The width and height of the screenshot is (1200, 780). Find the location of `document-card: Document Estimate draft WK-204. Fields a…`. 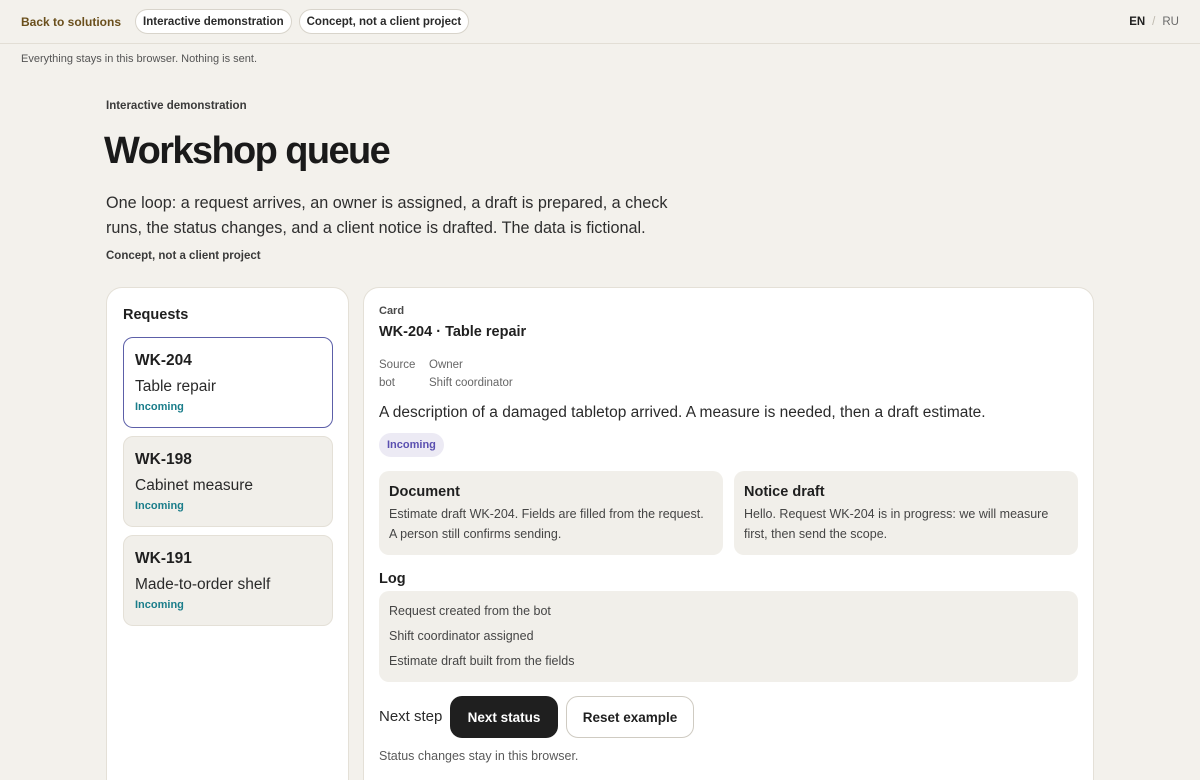

document-card: Document Estimate draft WK-204. Fields a… is located at coordinates (551, 513).